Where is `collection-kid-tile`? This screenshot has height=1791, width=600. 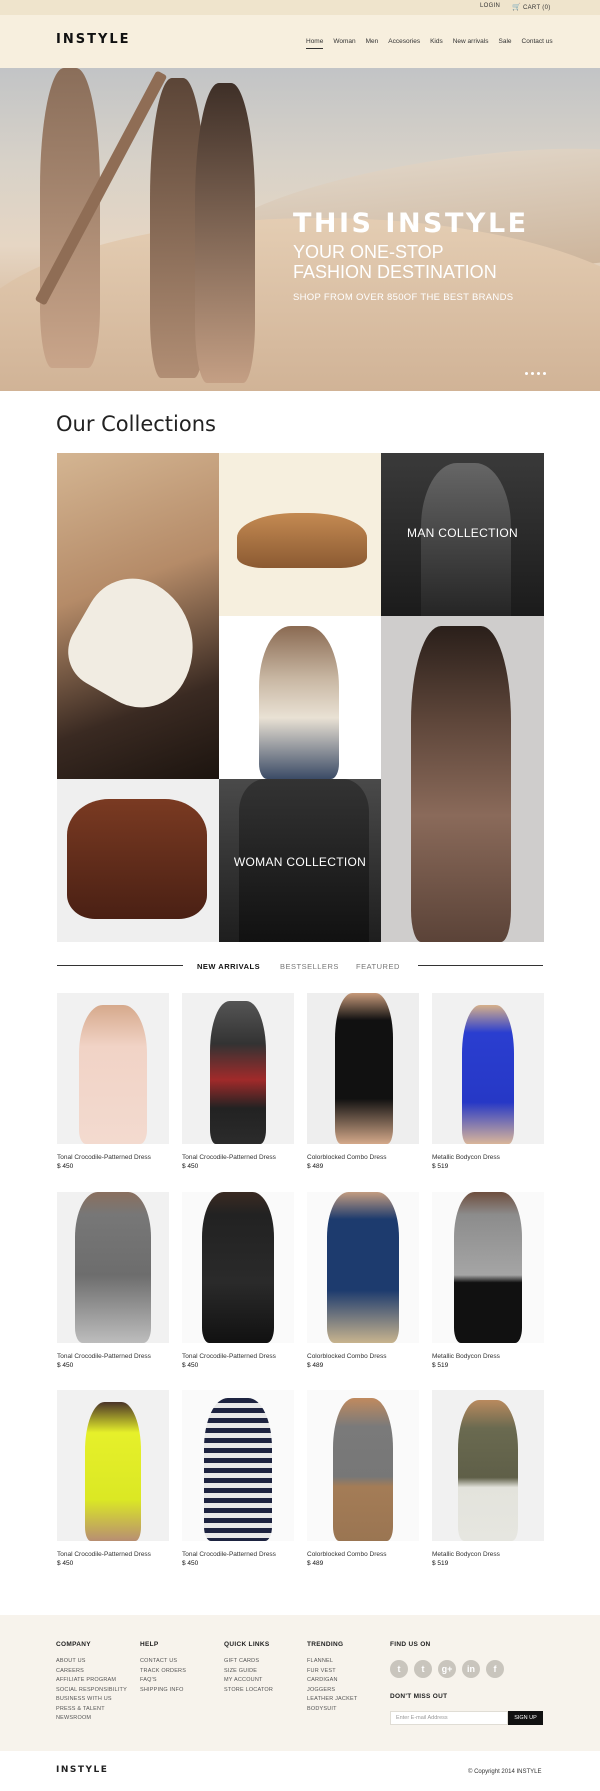 collection-kid-tile is located at coordinates (300, 697).